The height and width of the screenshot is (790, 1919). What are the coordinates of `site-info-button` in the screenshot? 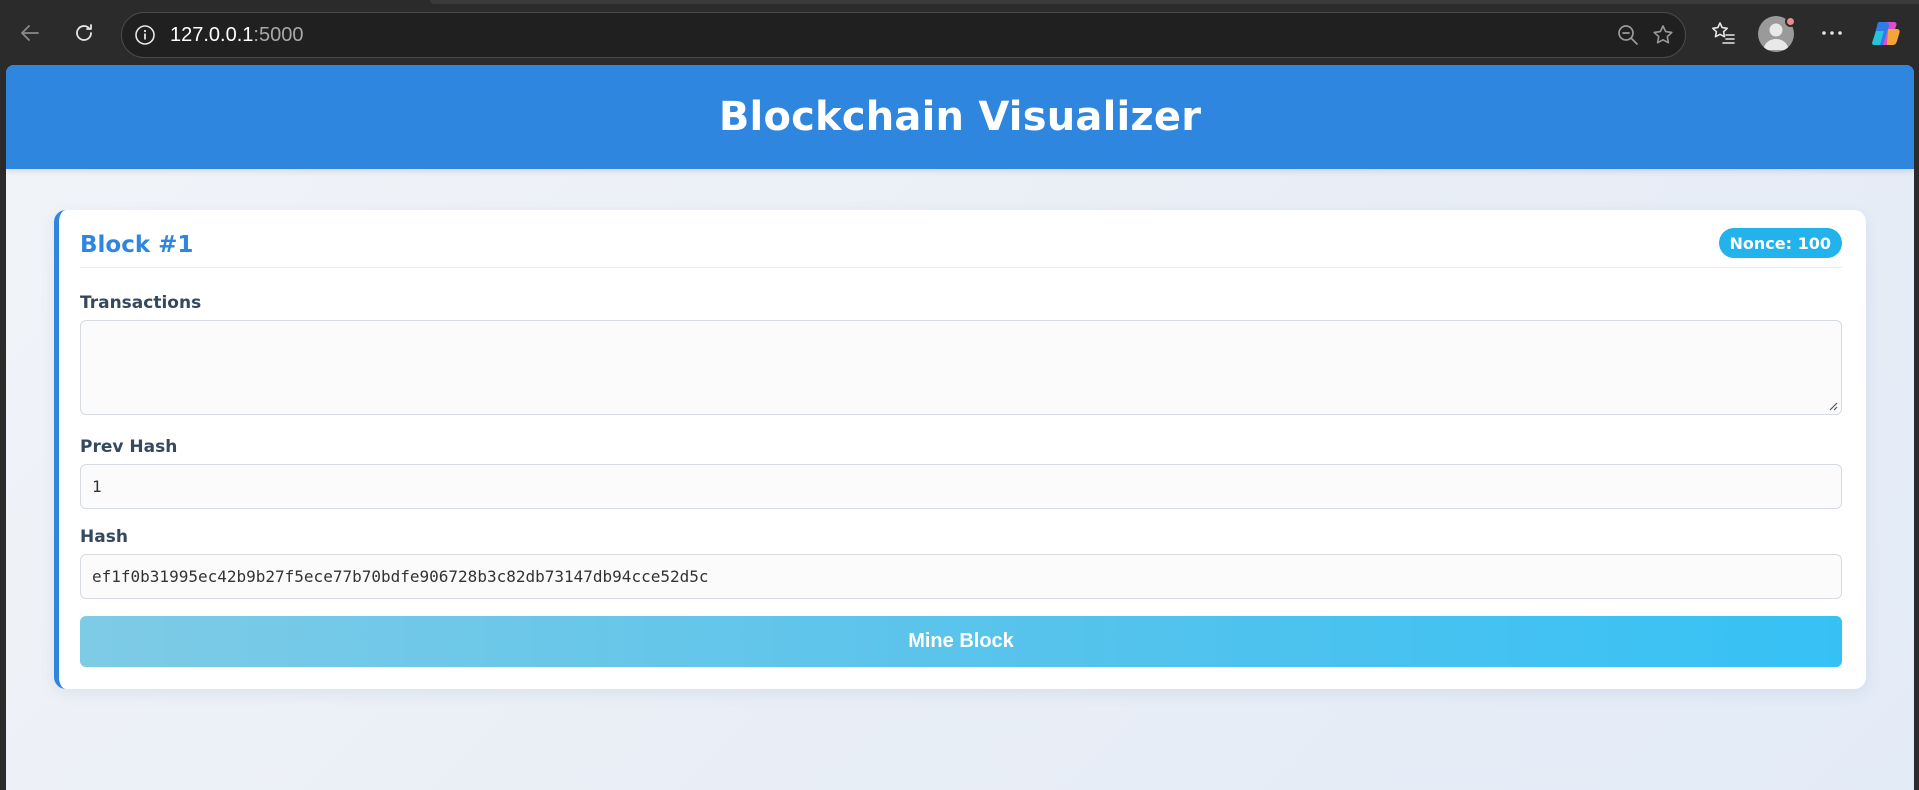 It's located at (145, 35).